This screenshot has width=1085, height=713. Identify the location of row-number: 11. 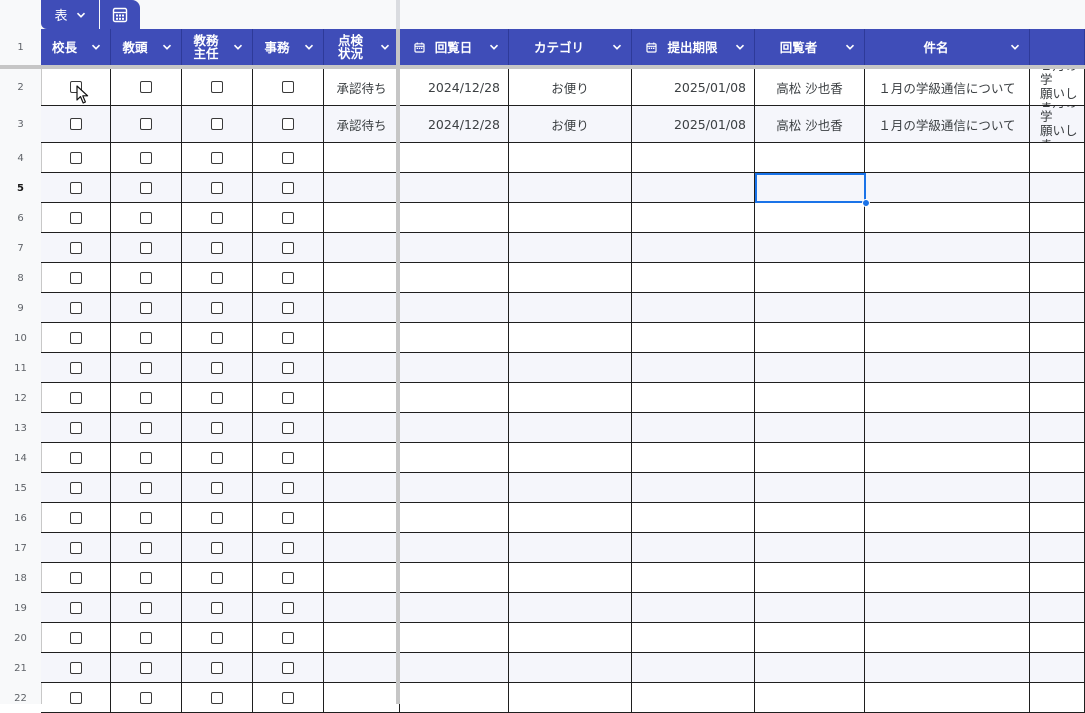
(20, 368).